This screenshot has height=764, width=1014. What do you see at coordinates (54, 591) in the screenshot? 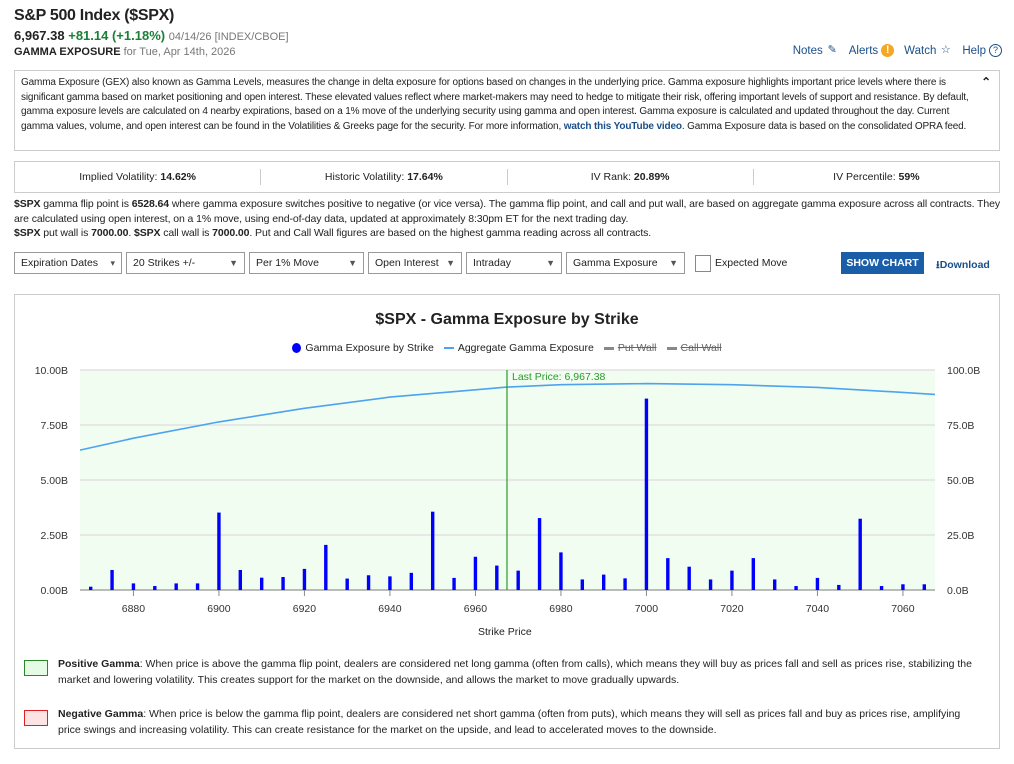
I see `y-tick-left: 0.00B` at bounding box center [54, 591].